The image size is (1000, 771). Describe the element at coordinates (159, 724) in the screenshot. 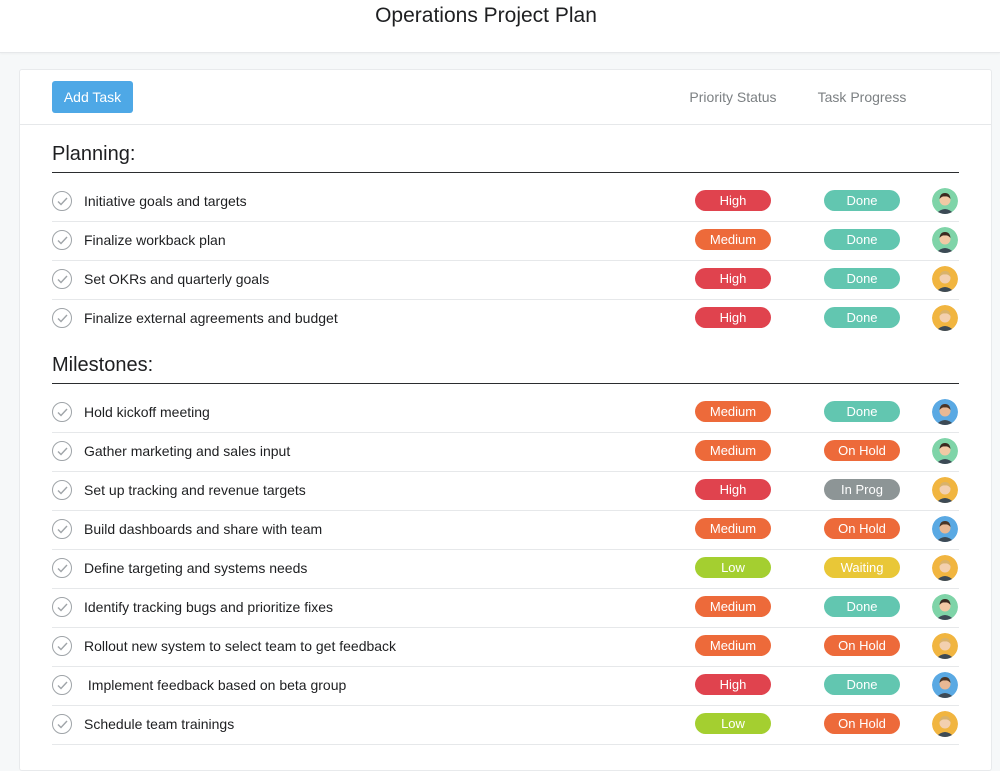

I see `task-name: Schedule team trainings` at that location.